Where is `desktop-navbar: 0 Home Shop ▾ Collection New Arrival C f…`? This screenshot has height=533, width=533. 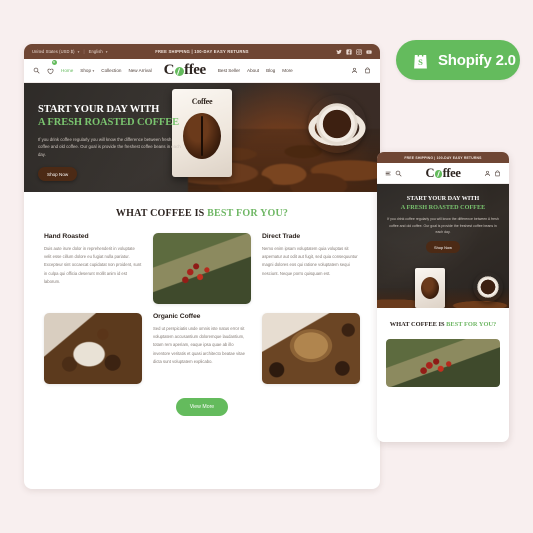
desktop-navbar: 0 Home Shop ▾ Collection New Arrival C f… is located at coordinates (202, 71).